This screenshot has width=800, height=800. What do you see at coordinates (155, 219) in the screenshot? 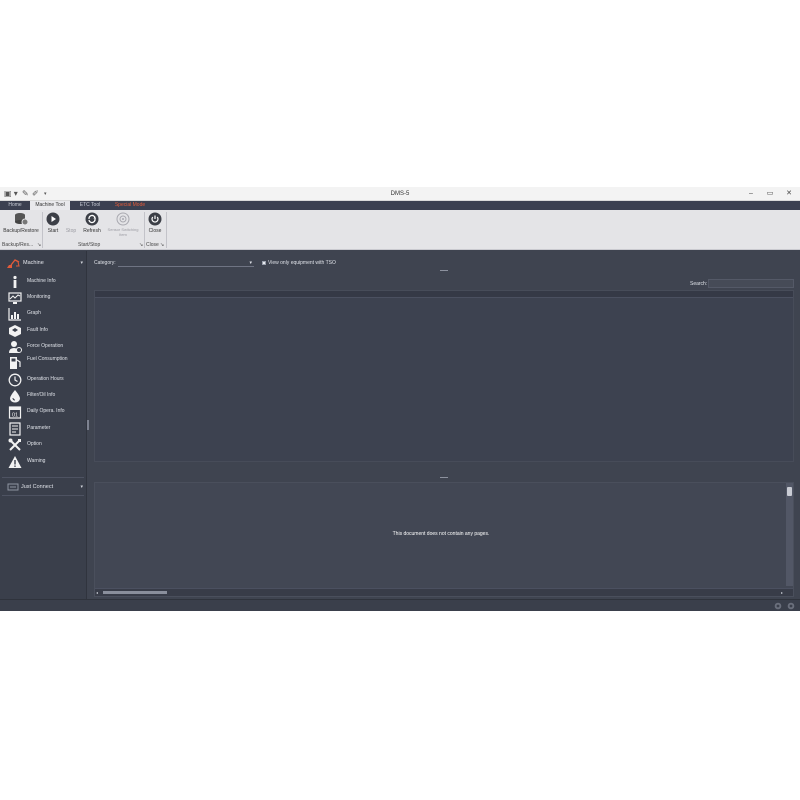
I see `power-icon` at bounding box center [155, 219].